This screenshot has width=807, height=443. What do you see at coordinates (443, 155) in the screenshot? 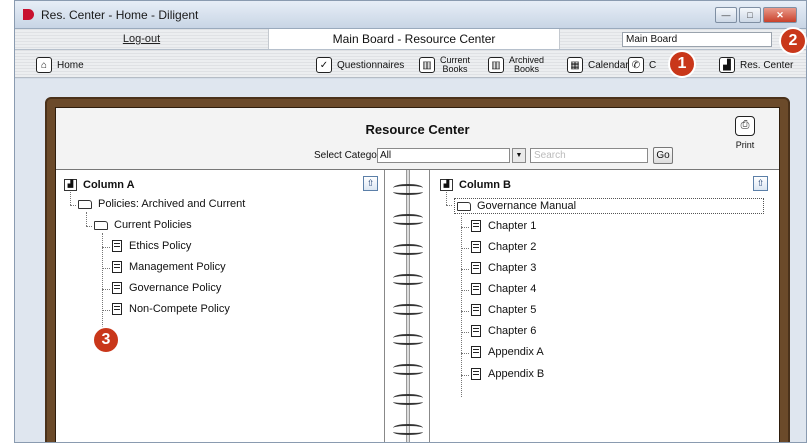
I see `category-select: All` at bounding box center [443, 155].